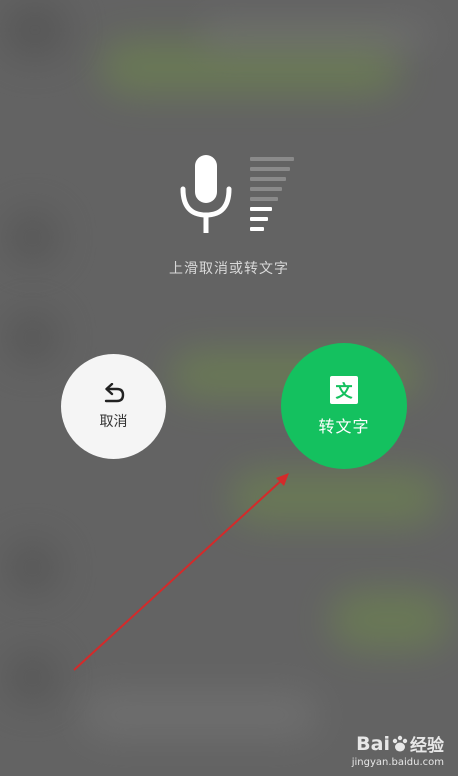 This screenshot has width=458, height=776. What do you see at coordinates (427, 746) in the screenshot?
I see `watermark-brand-suffix: 经验` at bounding box center [427, 746].